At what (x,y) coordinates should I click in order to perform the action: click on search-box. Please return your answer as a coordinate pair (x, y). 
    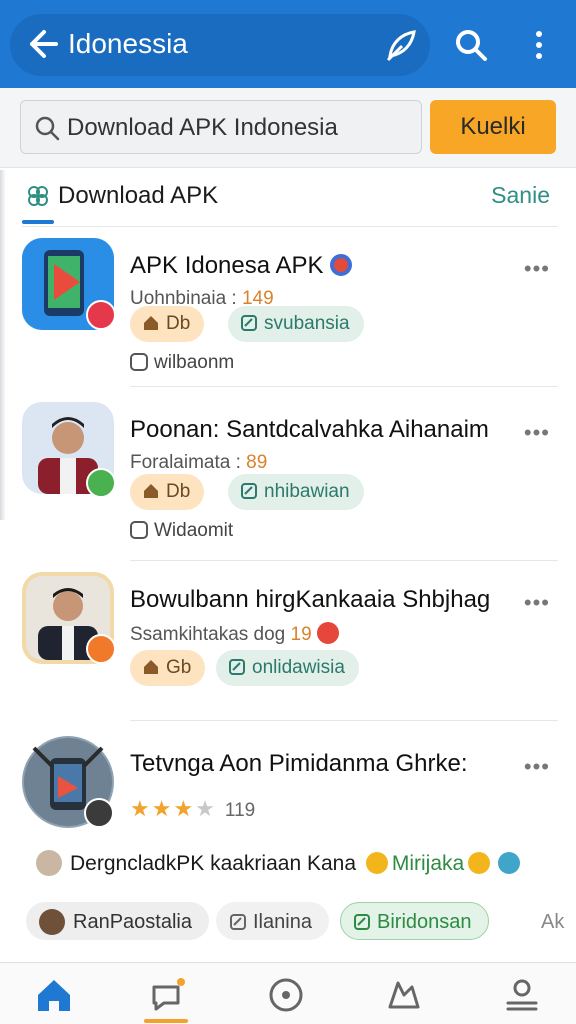
    Looking at the image, I should click on (221, 127).